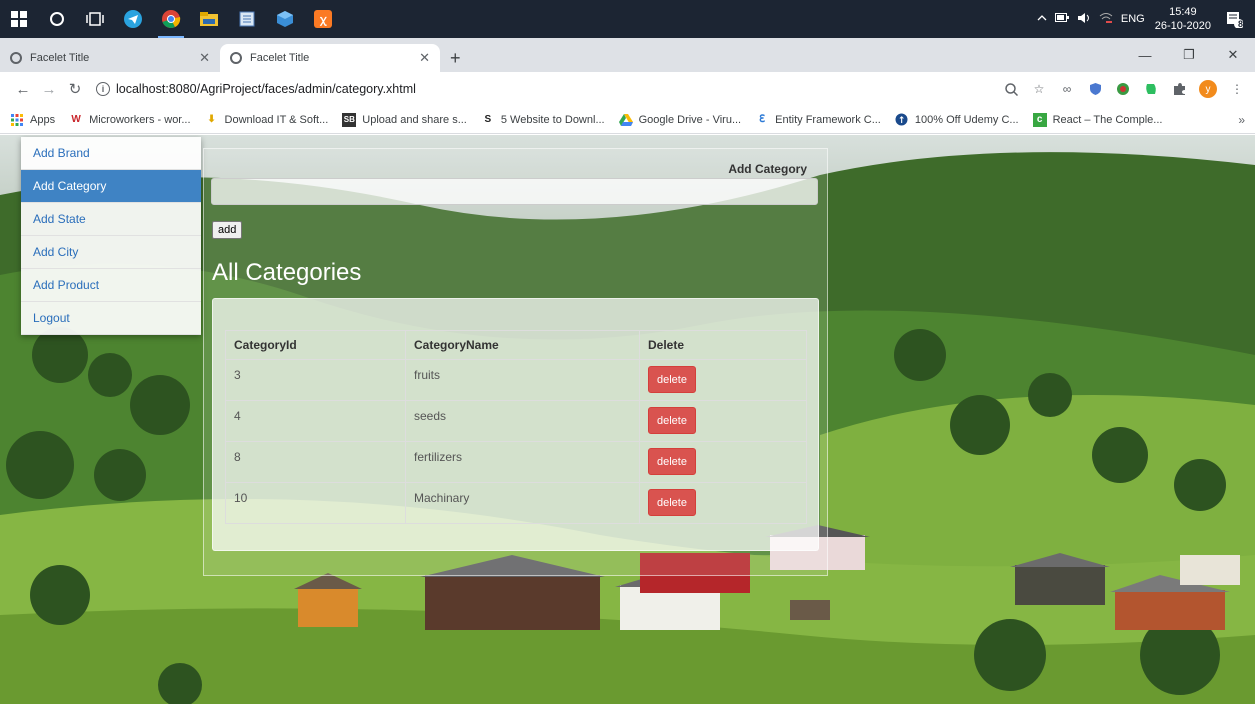 The height and width of the screenshot is (704, 1255). I want to click on wifi-off-icon, so click(1106, 19).